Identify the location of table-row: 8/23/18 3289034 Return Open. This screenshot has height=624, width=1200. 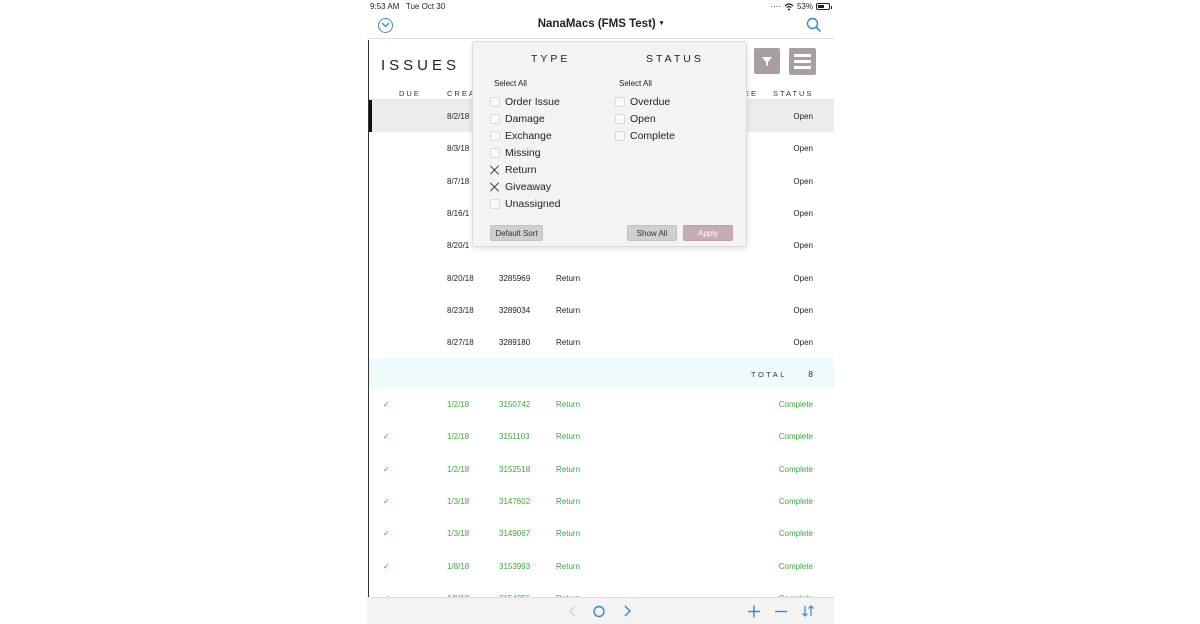
(601, 310).